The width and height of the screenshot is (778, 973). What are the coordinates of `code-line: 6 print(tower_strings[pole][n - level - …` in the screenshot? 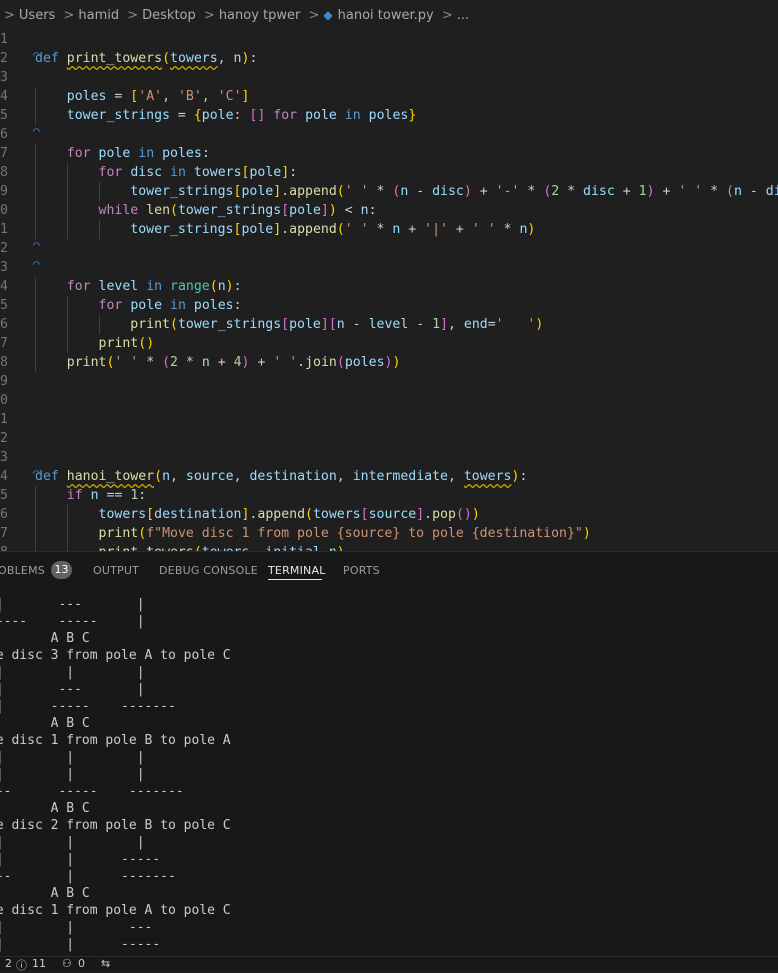 It's located at (389, 324).